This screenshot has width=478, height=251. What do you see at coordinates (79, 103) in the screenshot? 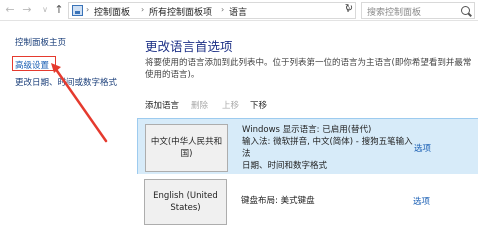
I see `annotation-arrow-icon` at bounding box center [79, 103].